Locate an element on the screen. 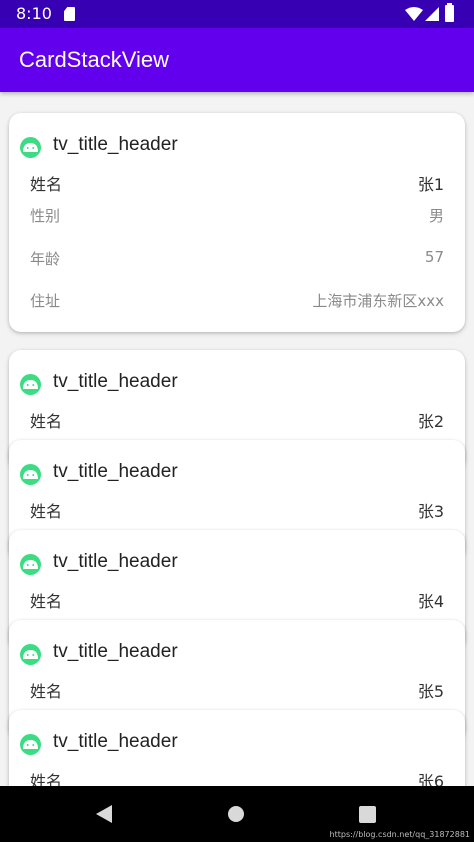  age-row: 年龄 57 is located at coordinates (237, 260).